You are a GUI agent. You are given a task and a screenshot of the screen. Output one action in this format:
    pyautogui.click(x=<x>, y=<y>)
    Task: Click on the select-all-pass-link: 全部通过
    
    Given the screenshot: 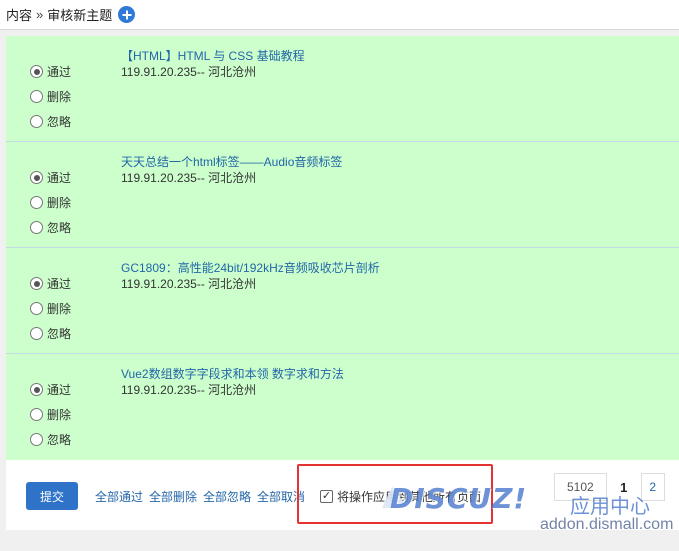 What is the action you would take?
    pyautogui.click(x=119, y=496)
    